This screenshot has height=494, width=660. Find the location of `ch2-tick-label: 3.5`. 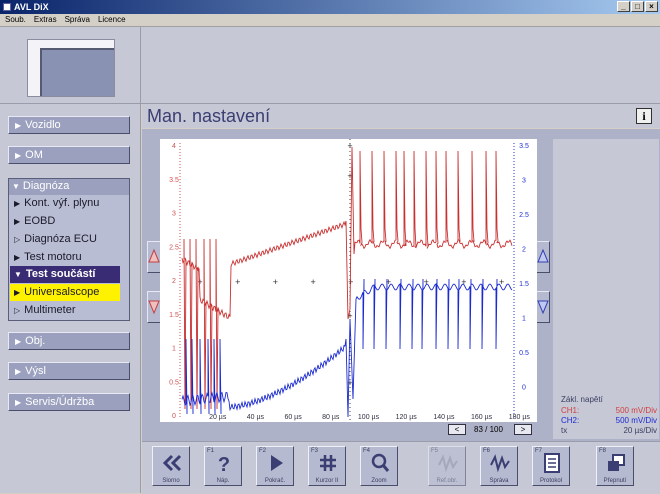

ch2-tick-label: 3.5 is located at coordinates (524, 146).